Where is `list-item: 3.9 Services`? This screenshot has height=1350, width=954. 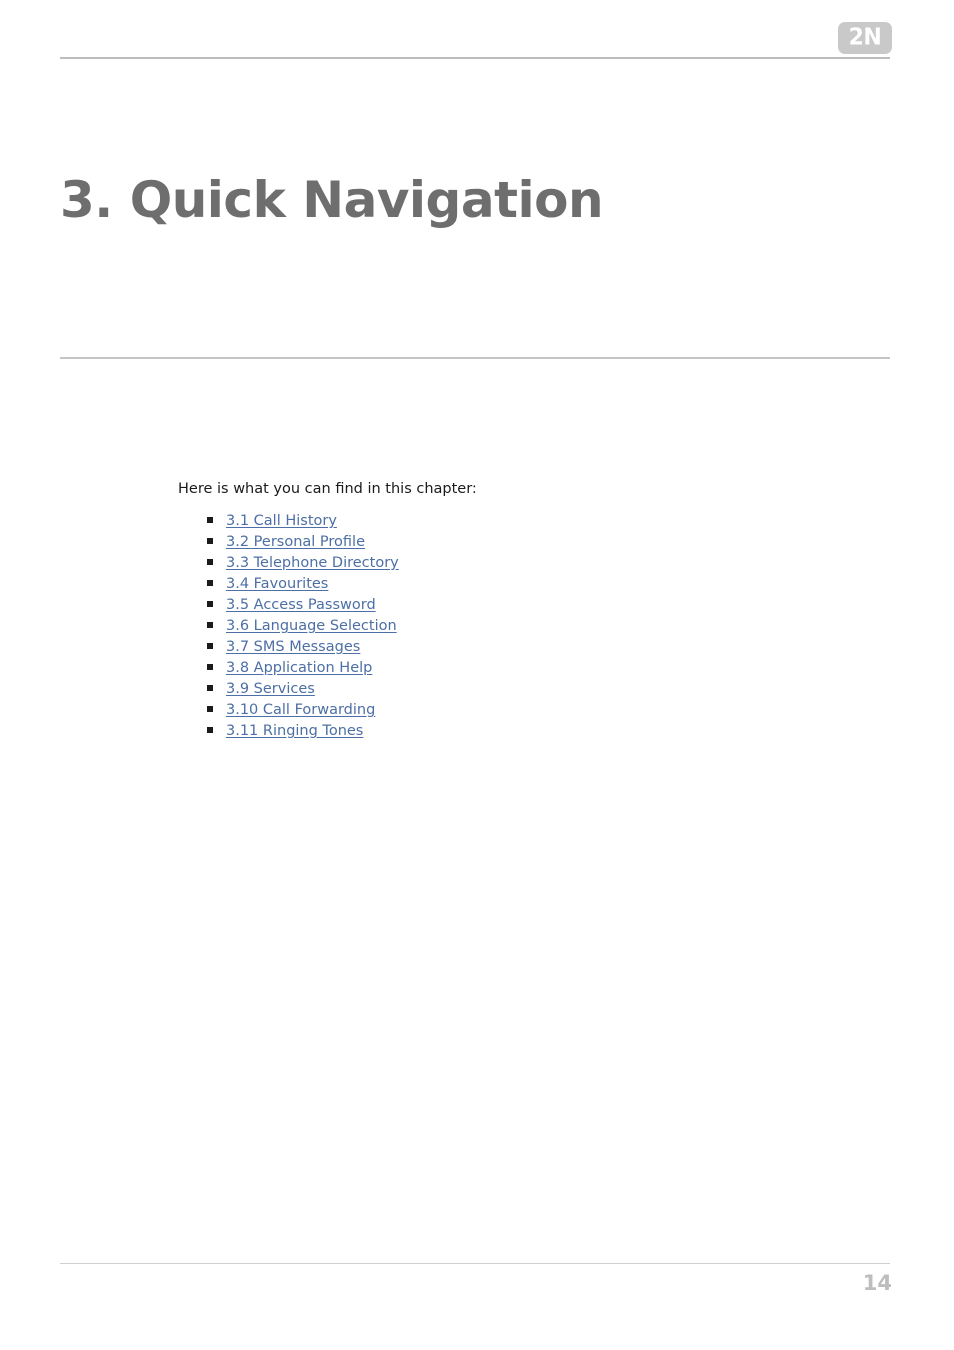
list-item: 3.9 Services is located at coordinates (528, 687).